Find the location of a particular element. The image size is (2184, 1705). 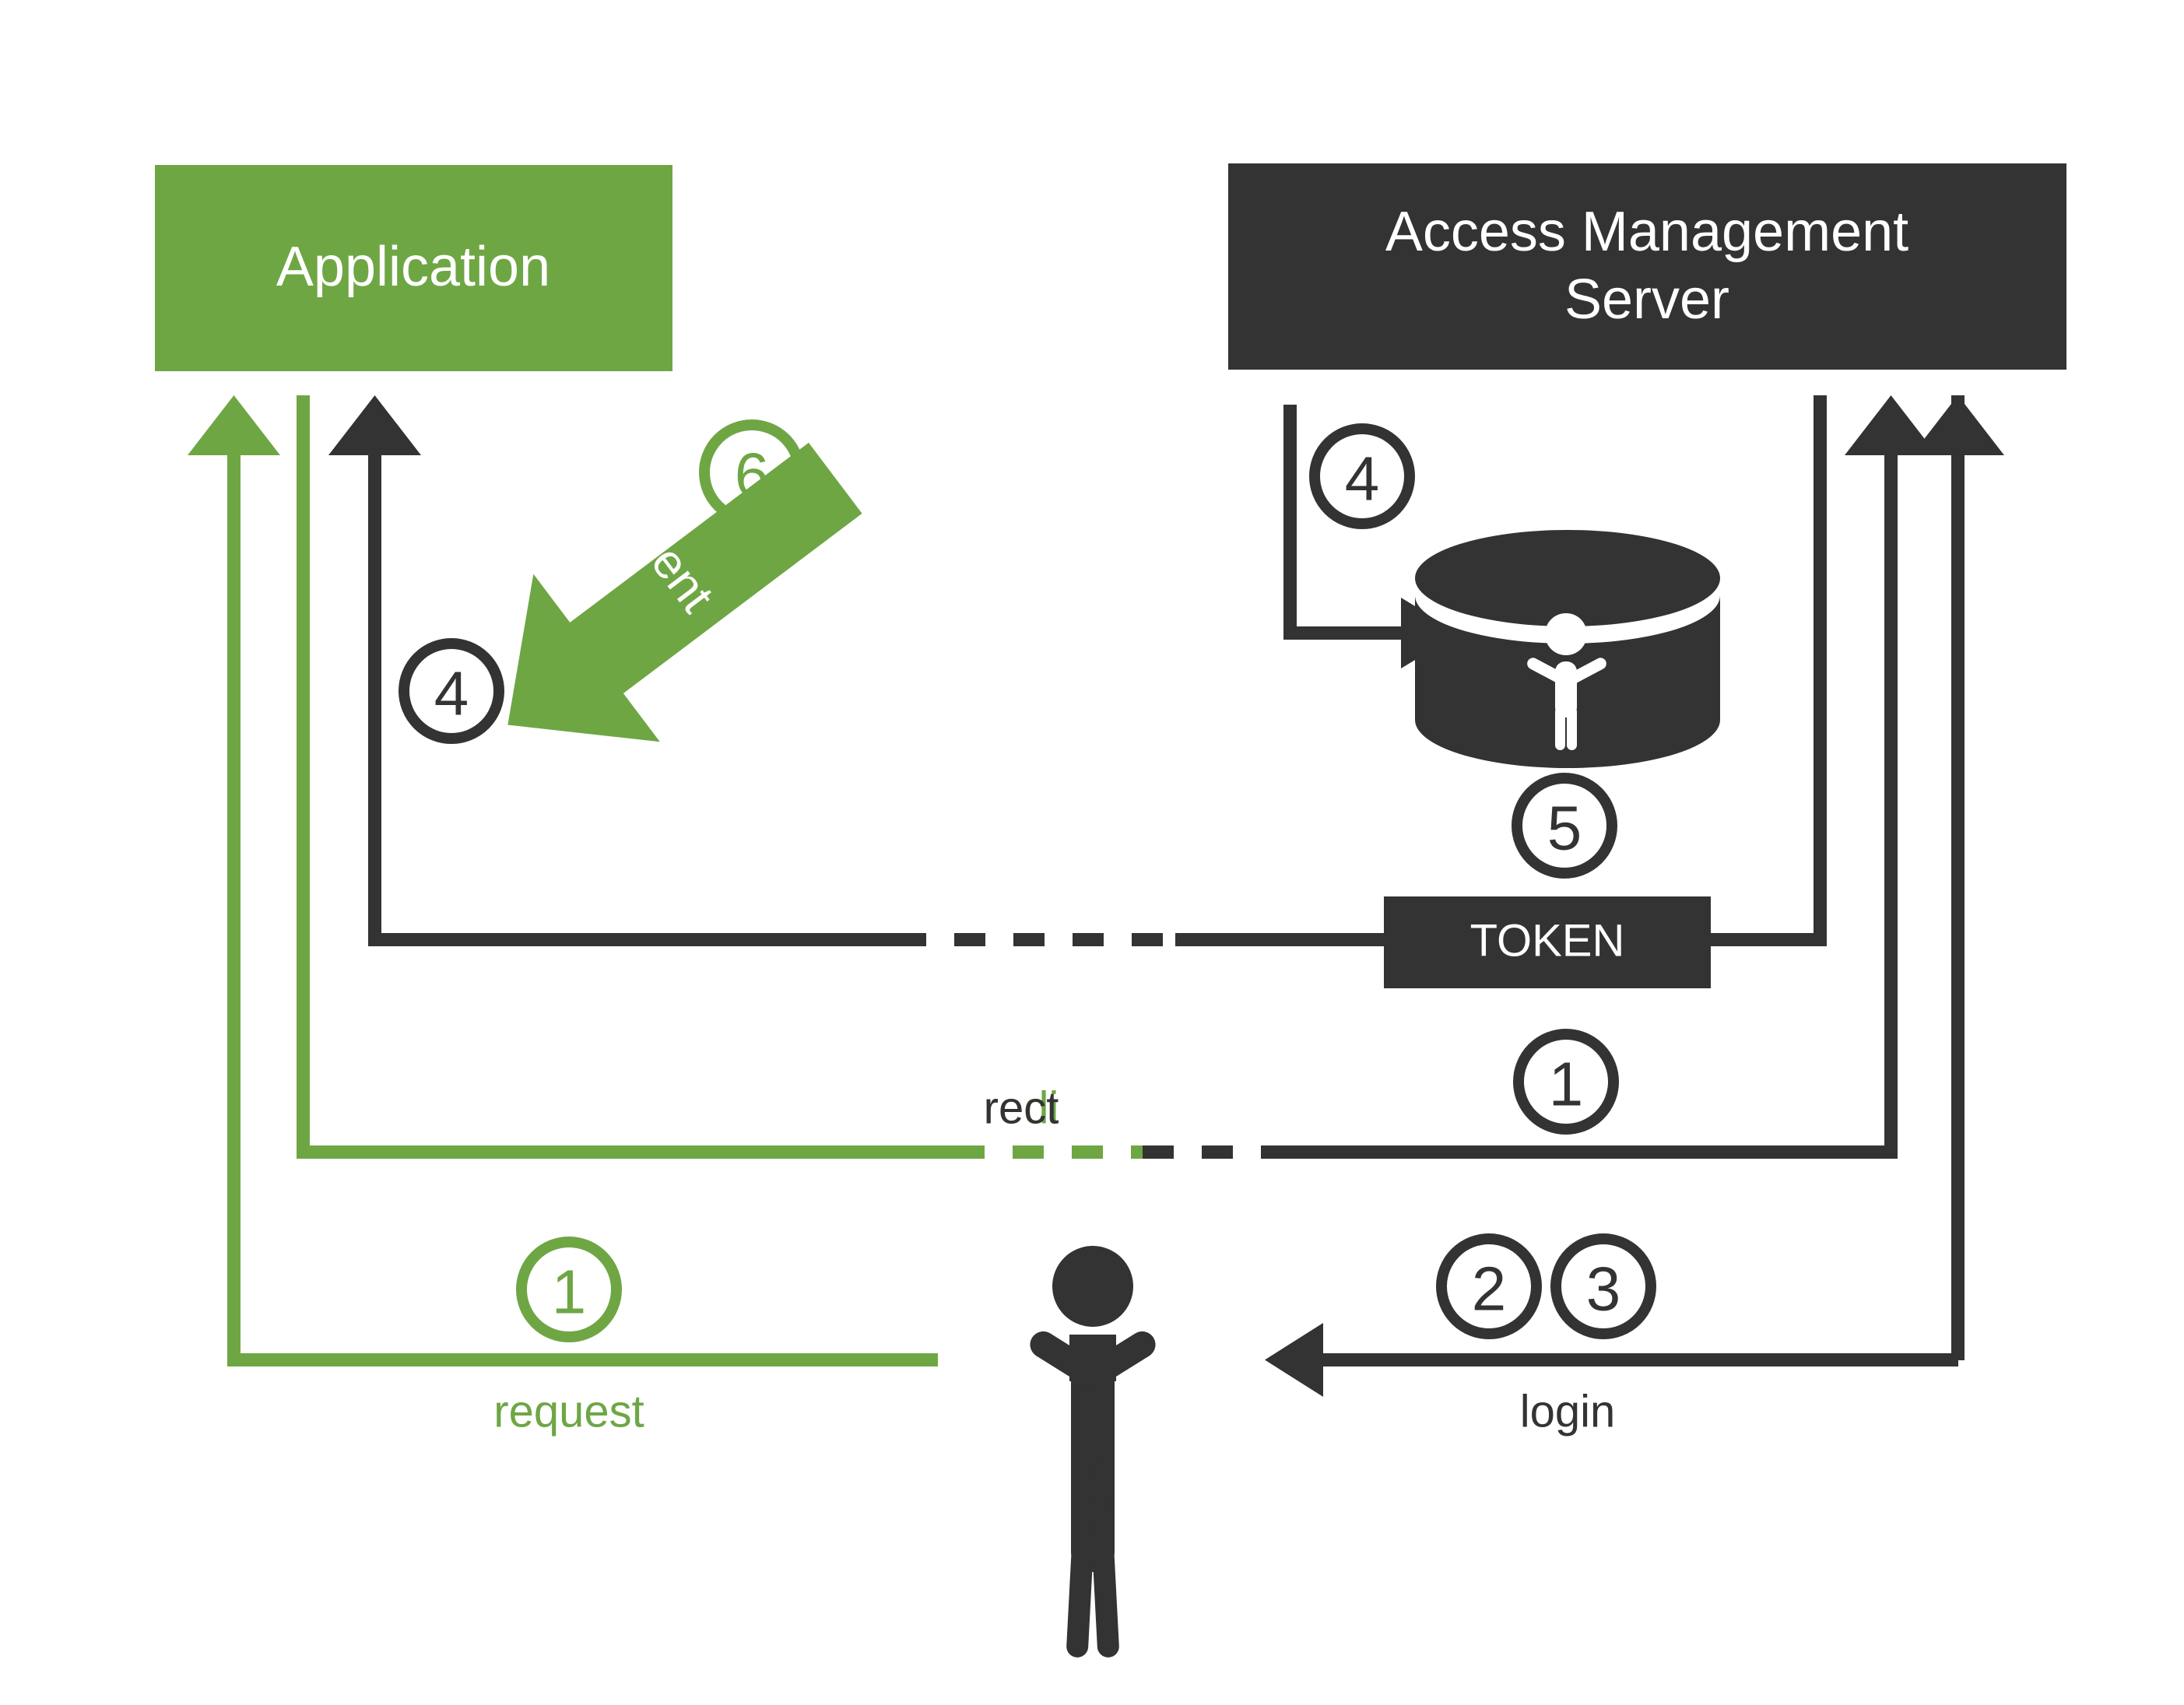

db-person-leg-left is located at coordinates (1560, 728).